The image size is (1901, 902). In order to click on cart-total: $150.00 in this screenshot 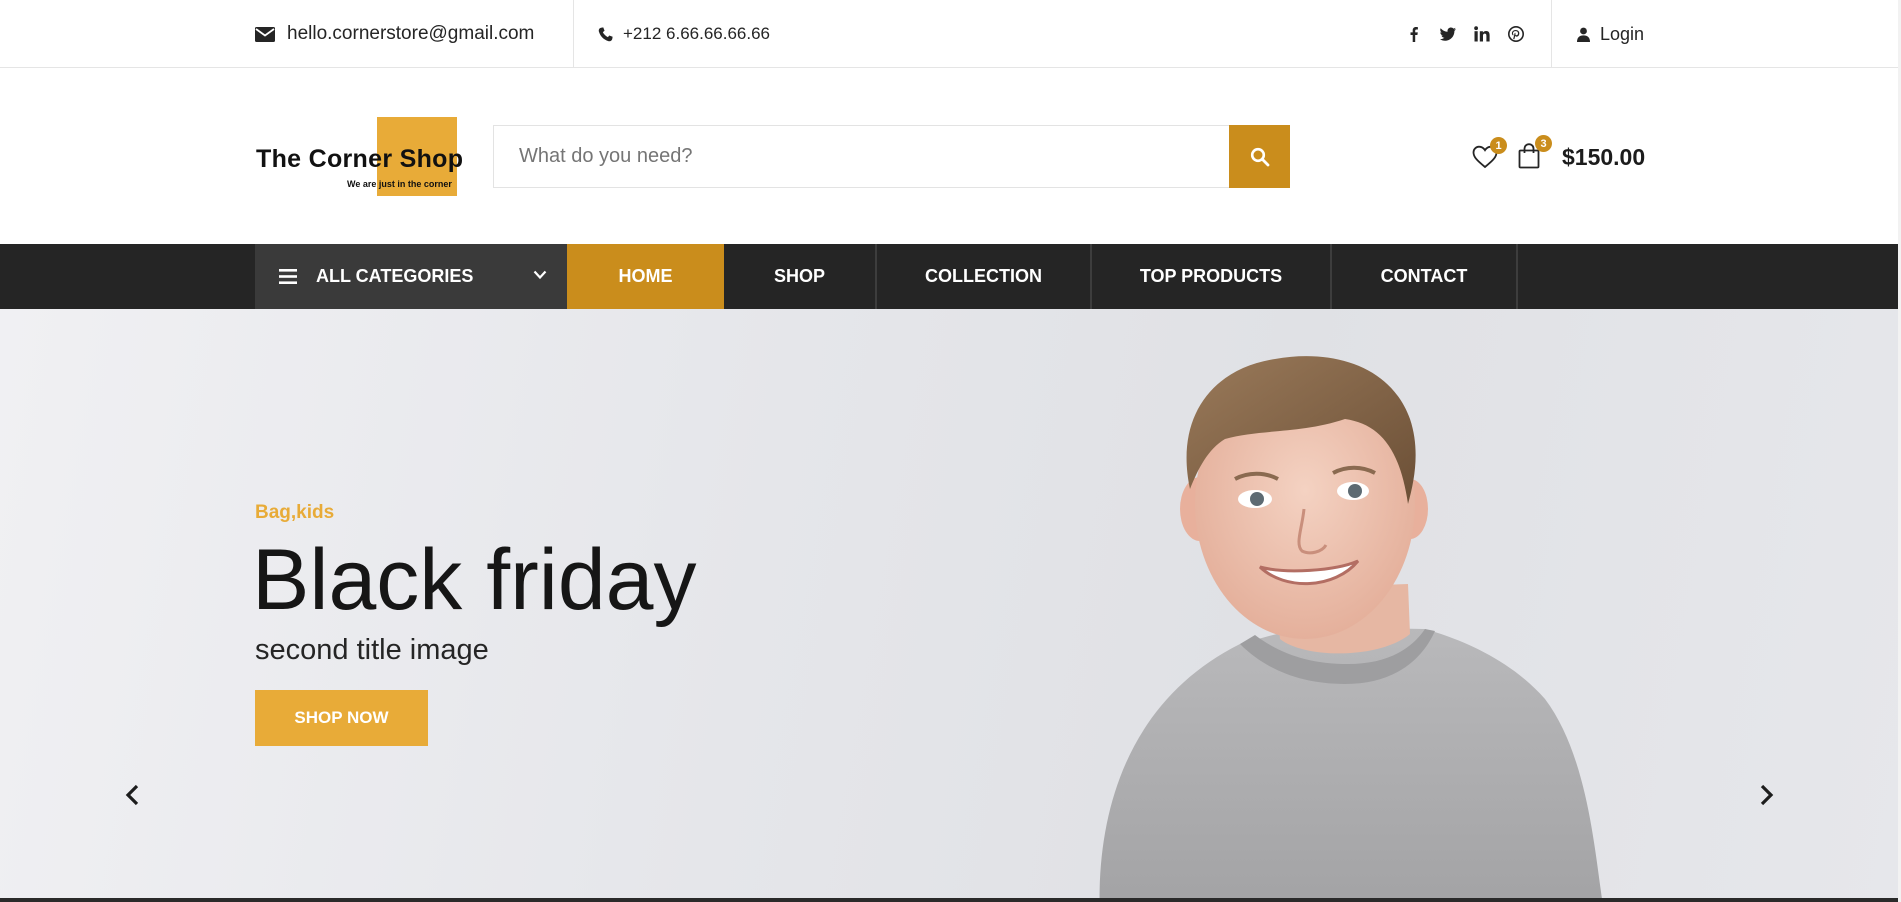, I will do `click(1603, 157)`.